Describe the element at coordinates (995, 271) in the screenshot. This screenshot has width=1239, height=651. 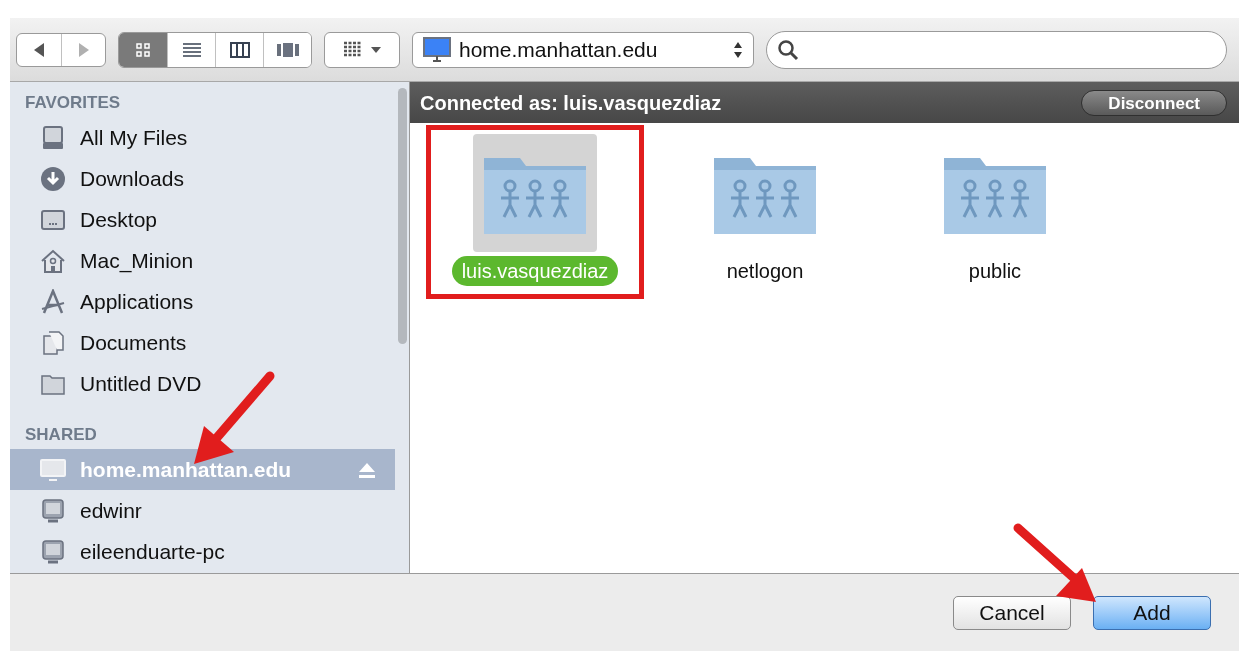
I see `folder-name: public` at that location.